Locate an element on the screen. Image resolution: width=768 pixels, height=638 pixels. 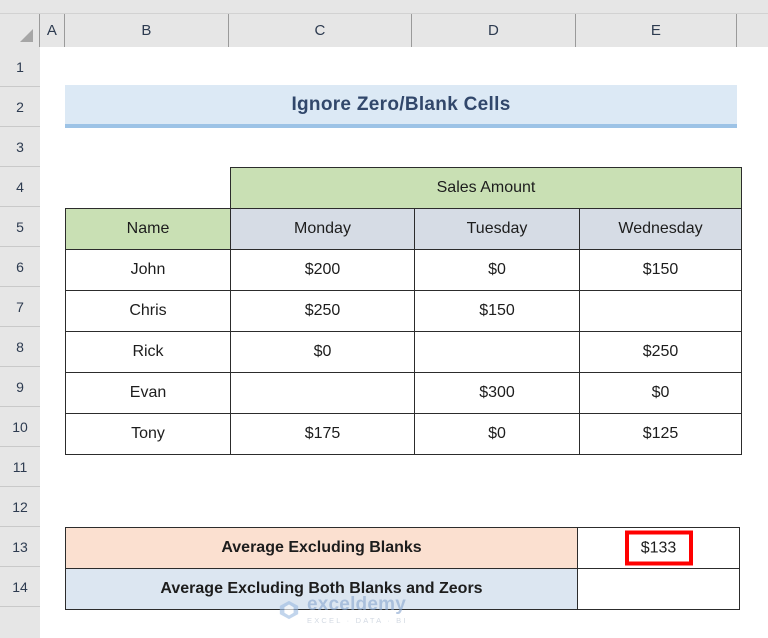
column-header-wednesday-label: Wednesday is located at coordinates (660, 228).